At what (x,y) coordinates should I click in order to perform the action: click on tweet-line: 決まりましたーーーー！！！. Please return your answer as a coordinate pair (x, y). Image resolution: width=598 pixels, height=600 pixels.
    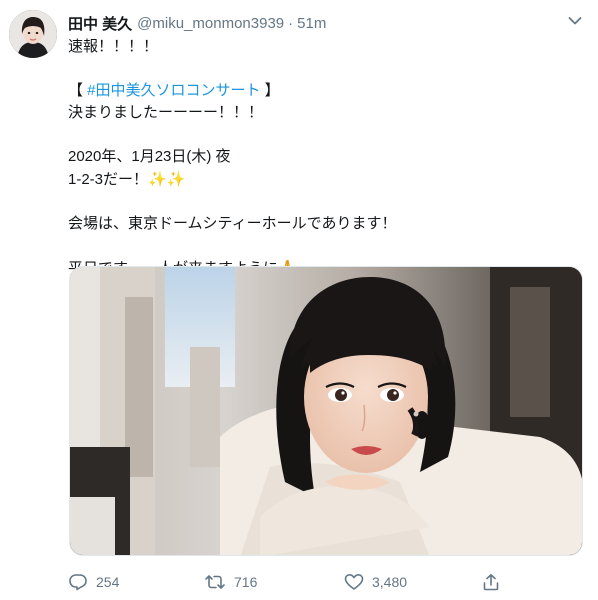
    Looking at the image, I should click on (166, 112).